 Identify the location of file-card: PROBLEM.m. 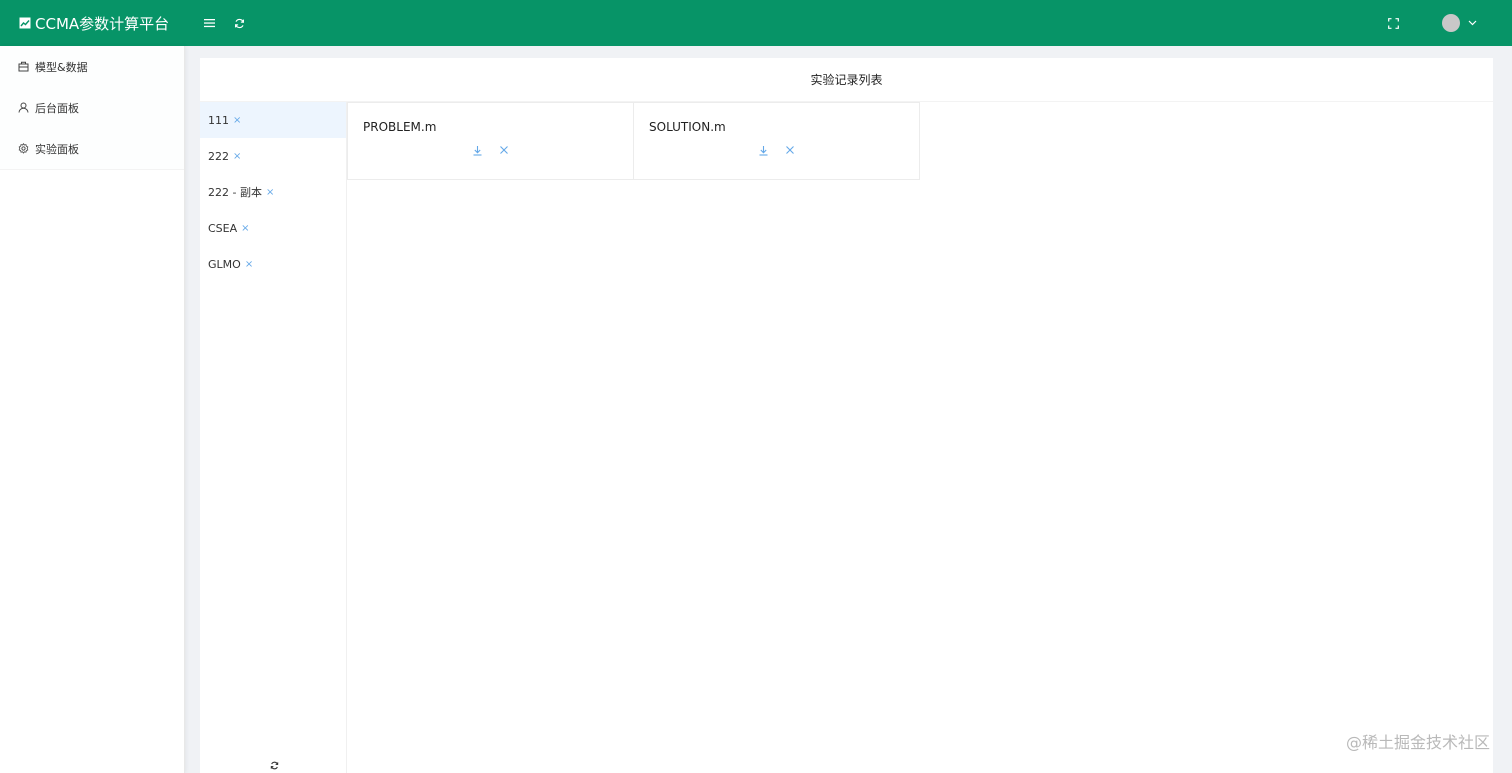
(490, 141).